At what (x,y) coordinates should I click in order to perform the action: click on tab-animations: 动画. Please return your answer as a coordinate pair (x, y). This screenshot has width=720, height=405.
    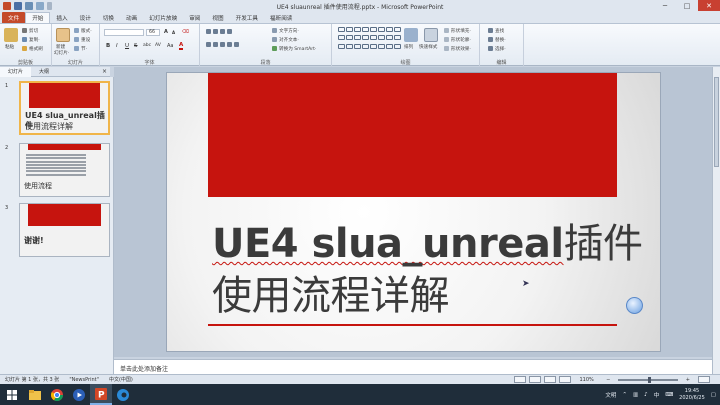
    Looking at the image, I should click on (131, 17).